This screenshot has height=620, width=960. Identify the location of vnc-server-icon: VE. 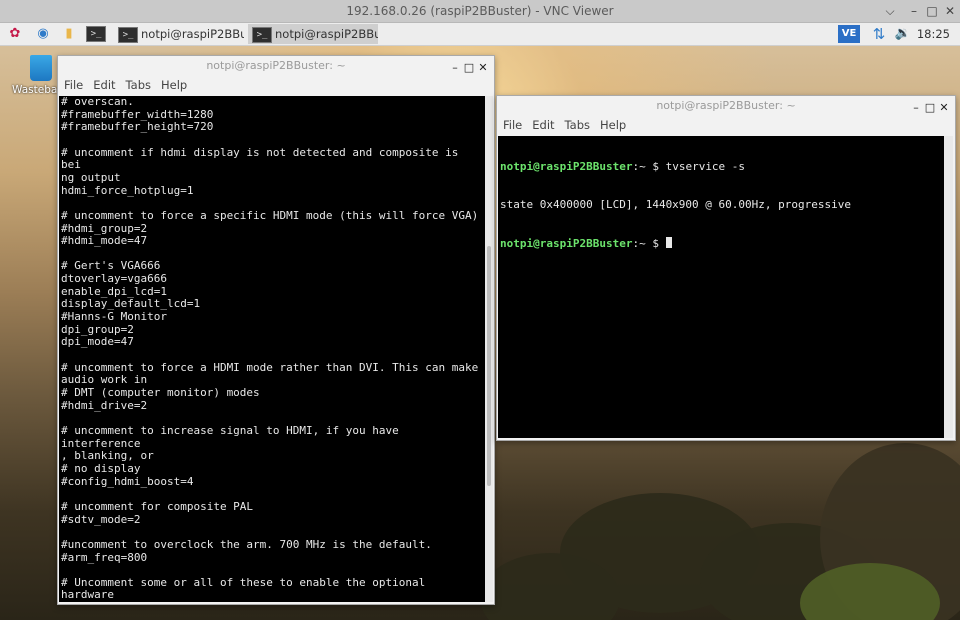
(849, 34).